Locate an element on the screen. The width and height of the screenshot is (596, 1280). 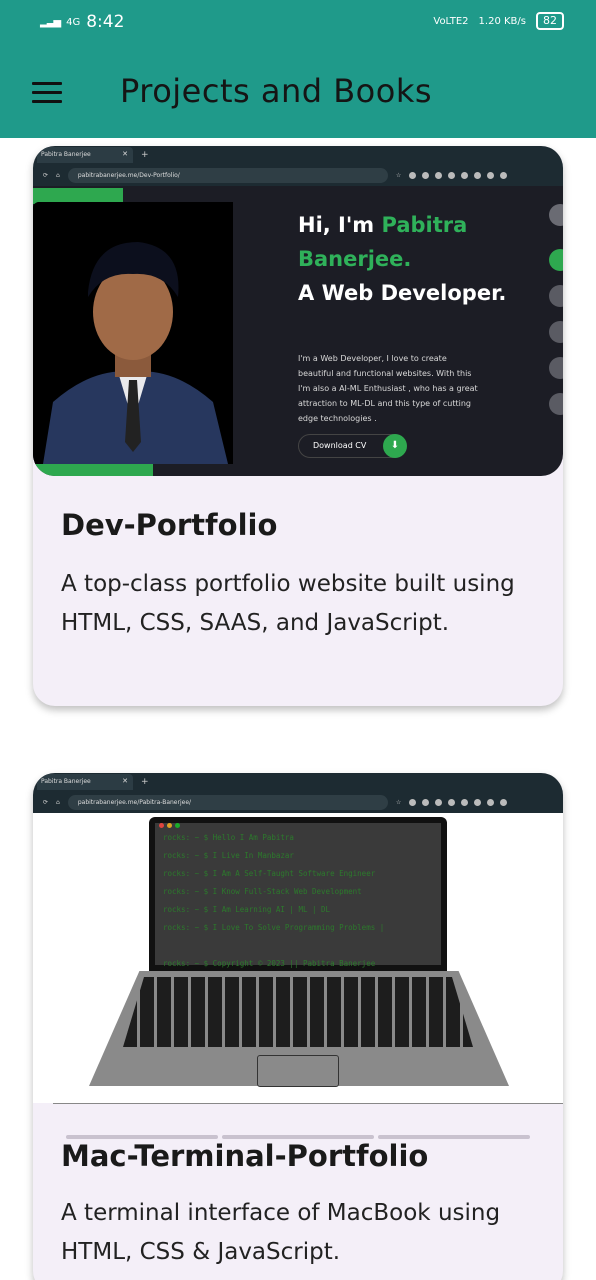
download-icon: ⬇ is located at coordinates (395, 446).